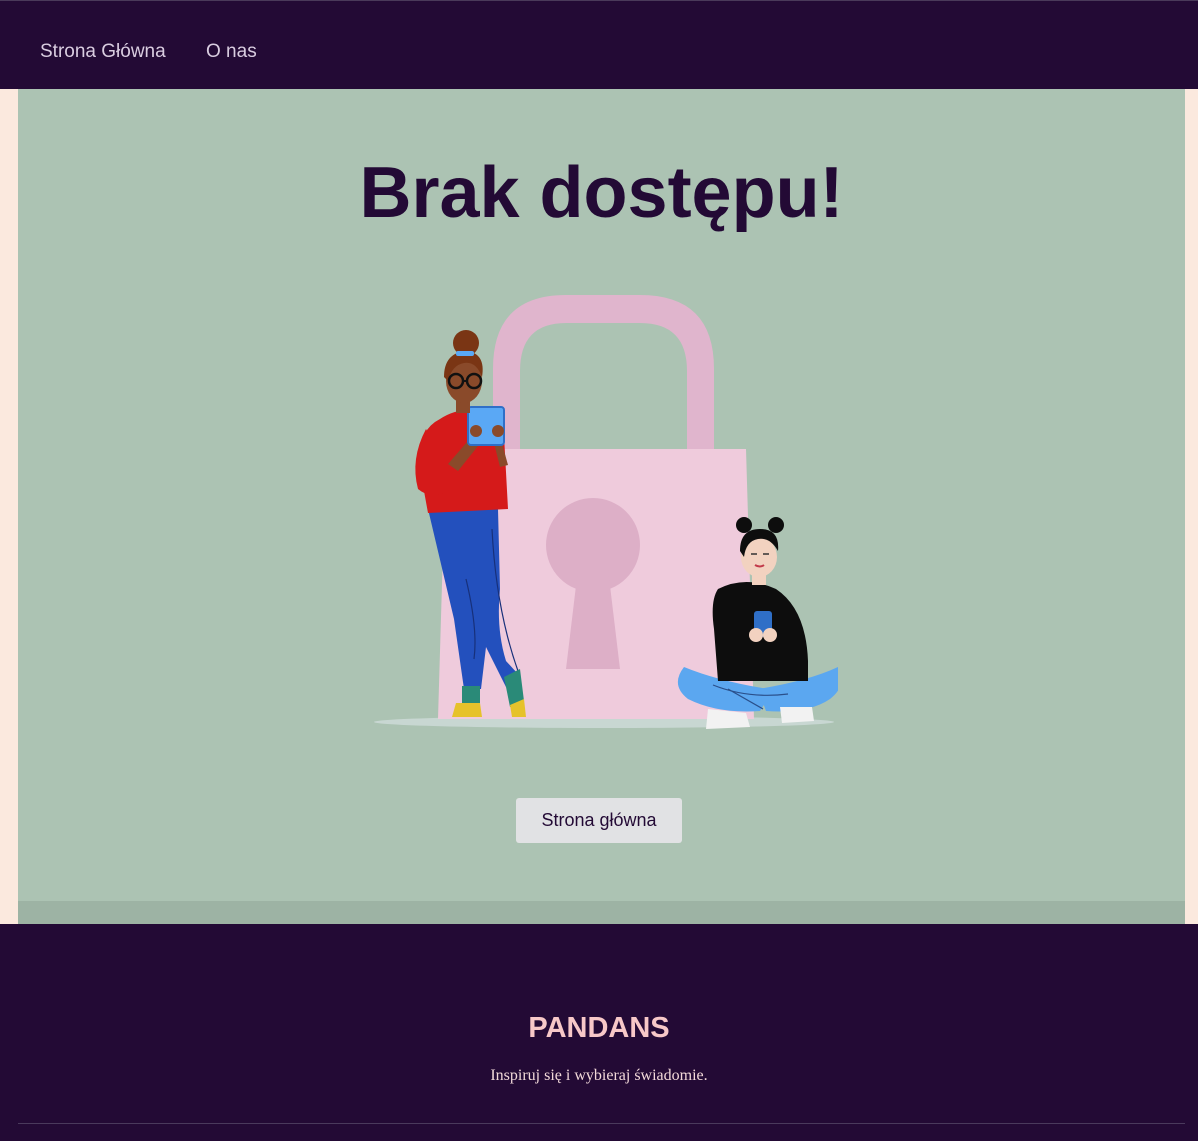  Describe the element at coordinates (601, 1123) in the screenshot. I see `footer-divider` at that location.